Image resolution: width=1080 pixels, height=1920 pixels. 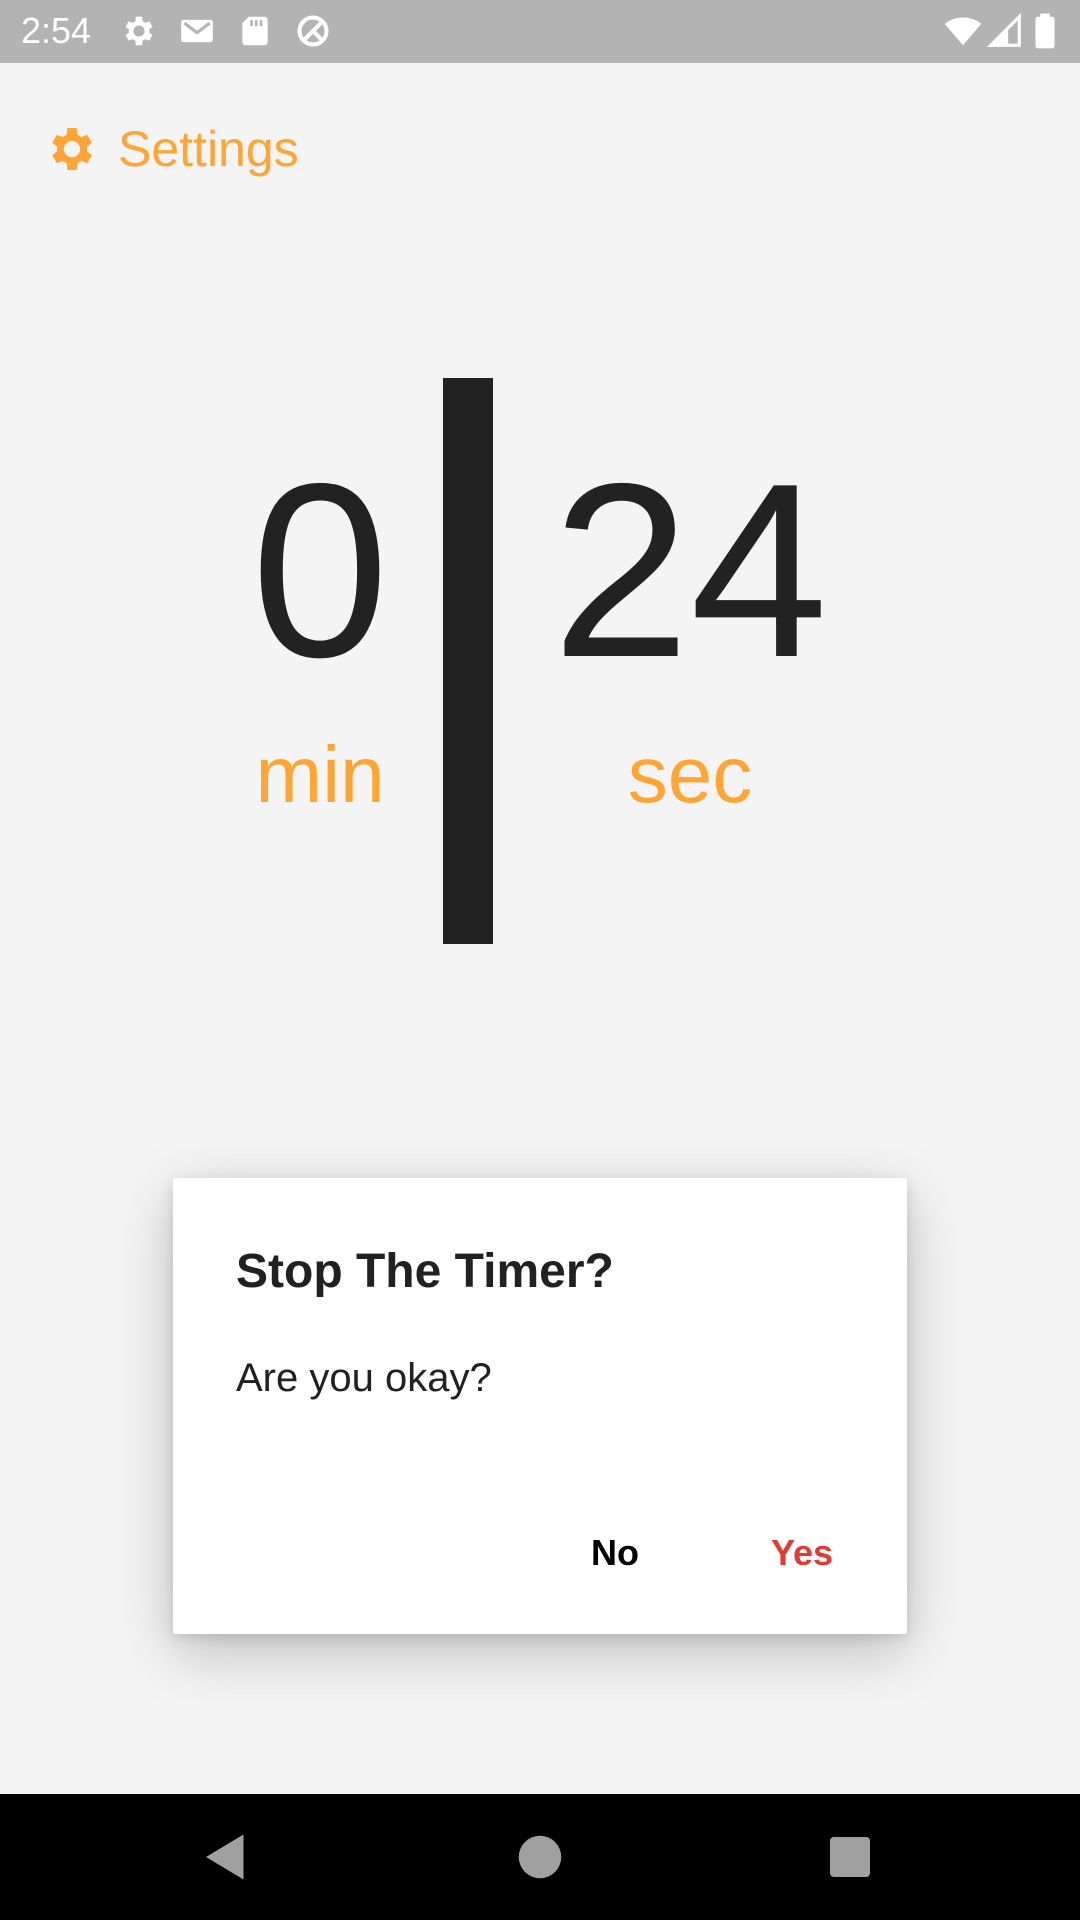 I want to click on settings-icon, so click(x=139, y=31).